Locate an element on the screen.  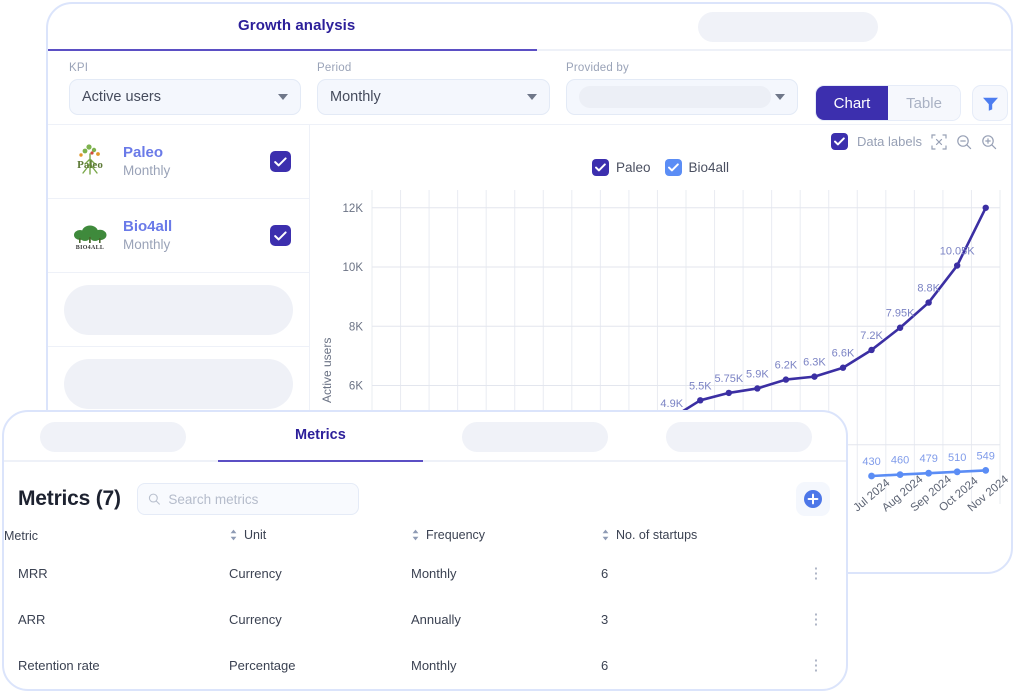
data-label: 5.5K is located at coordinates (700, 386).